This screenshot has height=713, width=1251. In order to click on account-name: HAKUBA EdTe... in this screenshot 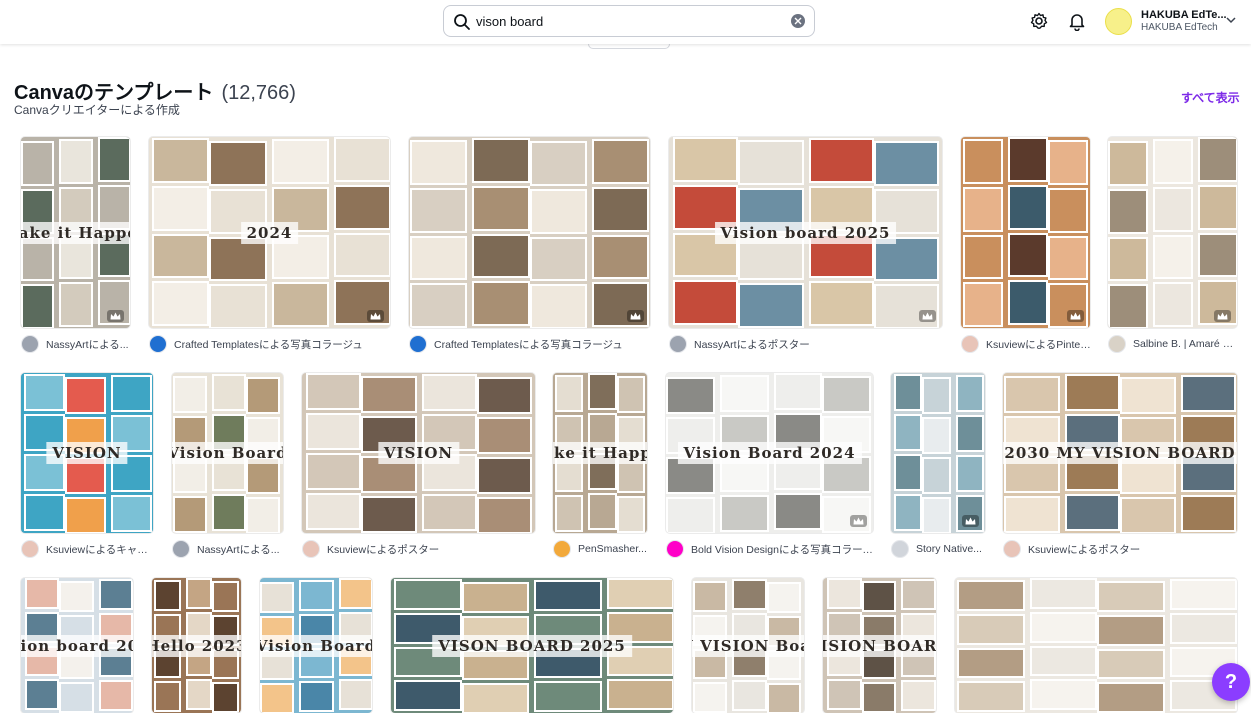, I will do `click(1184, 15)`.